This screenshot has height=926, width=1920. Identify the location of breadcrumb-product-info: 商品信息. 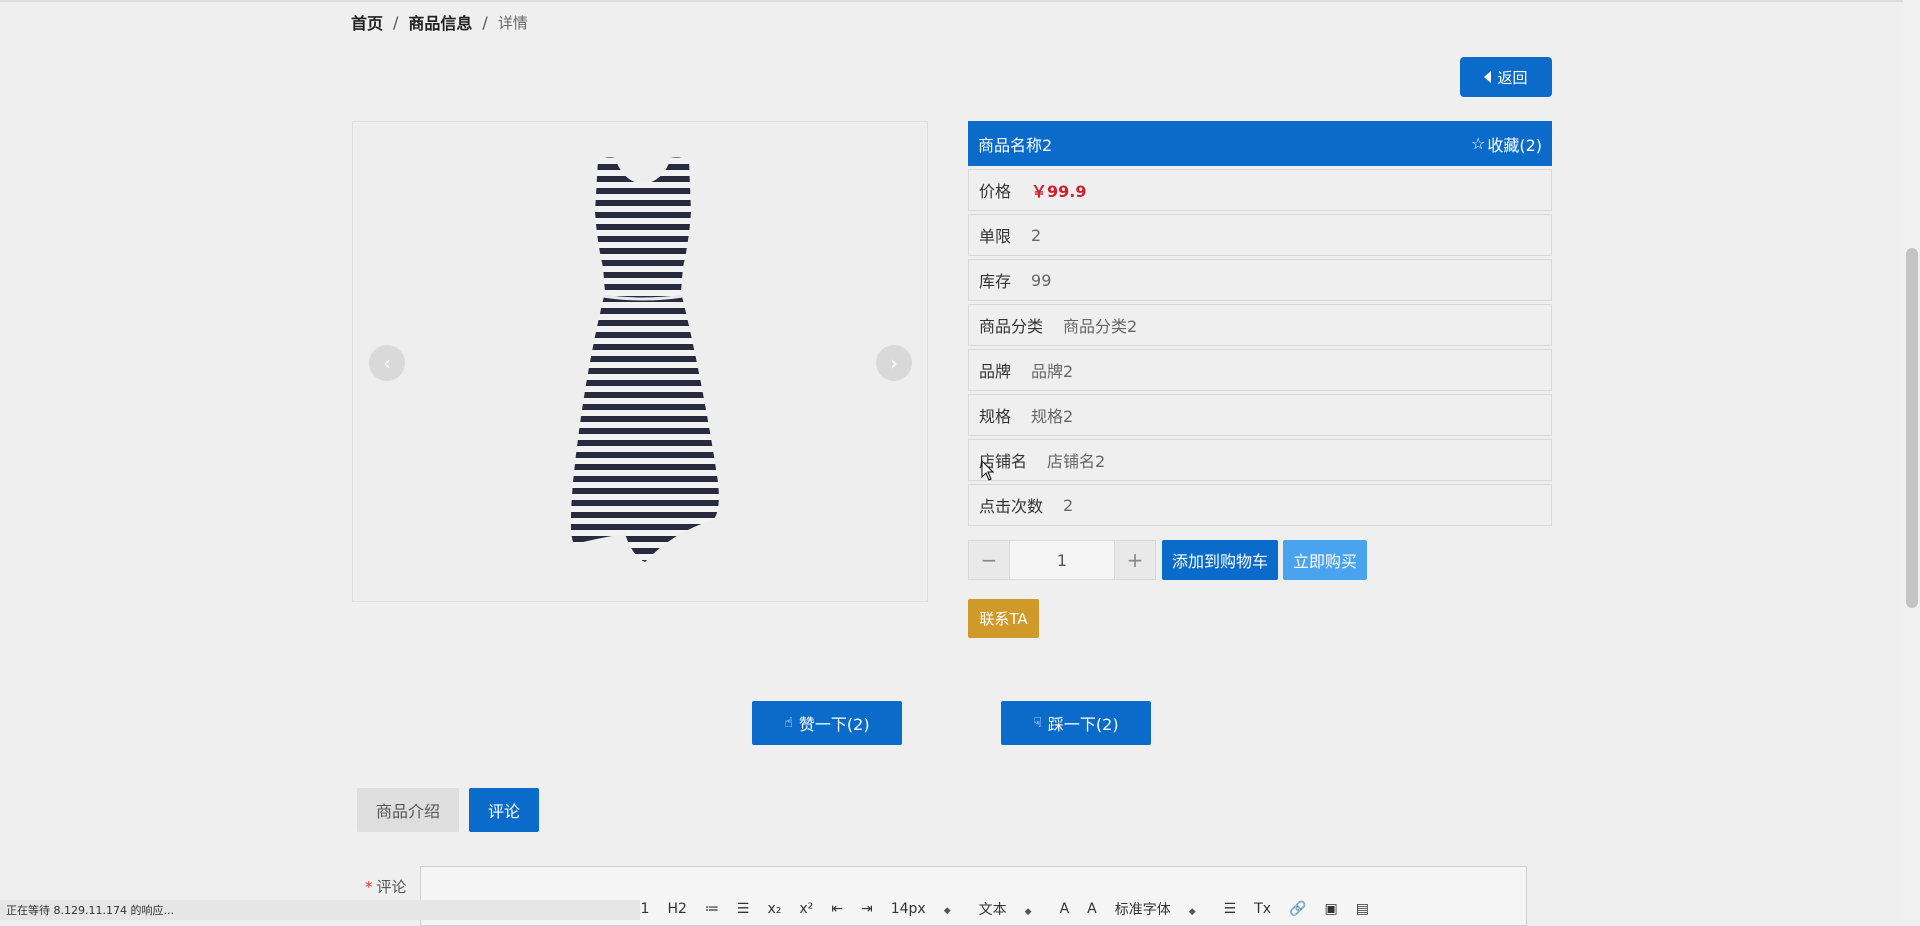
(440, 22).